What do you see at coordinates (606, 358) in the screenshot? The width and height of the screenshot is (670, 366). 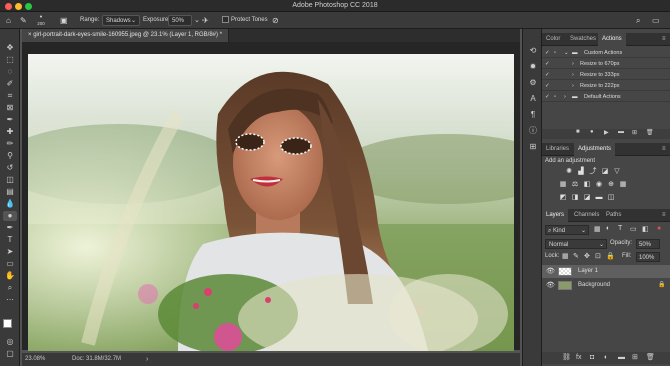 I see `new-adjustment-layer-icon: ◐` at bounding box center [606, 358].